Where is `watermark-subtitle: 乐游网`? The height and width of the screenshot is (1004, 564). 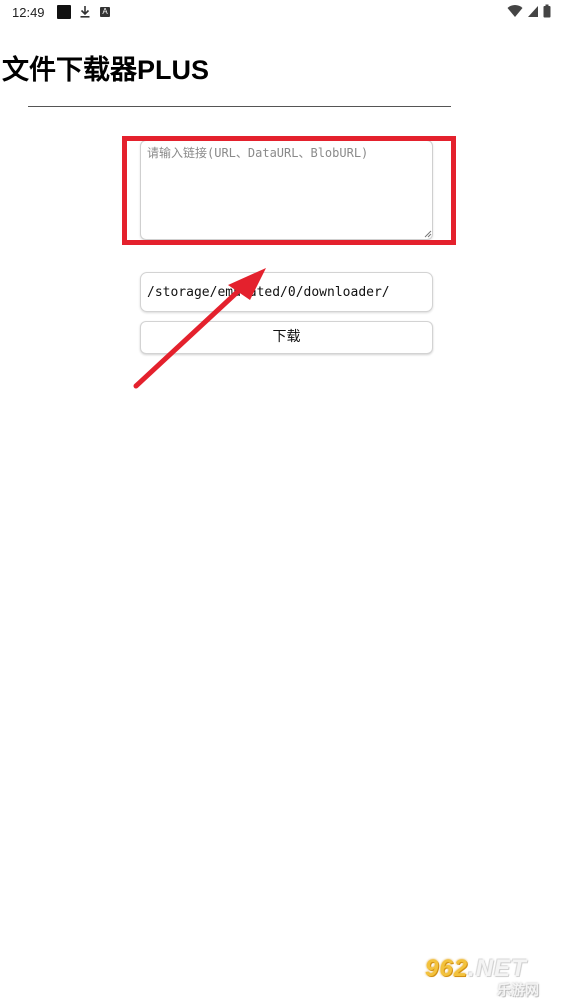 watermark-subtitle: 乐游网 is located at coordinates (518, 991).